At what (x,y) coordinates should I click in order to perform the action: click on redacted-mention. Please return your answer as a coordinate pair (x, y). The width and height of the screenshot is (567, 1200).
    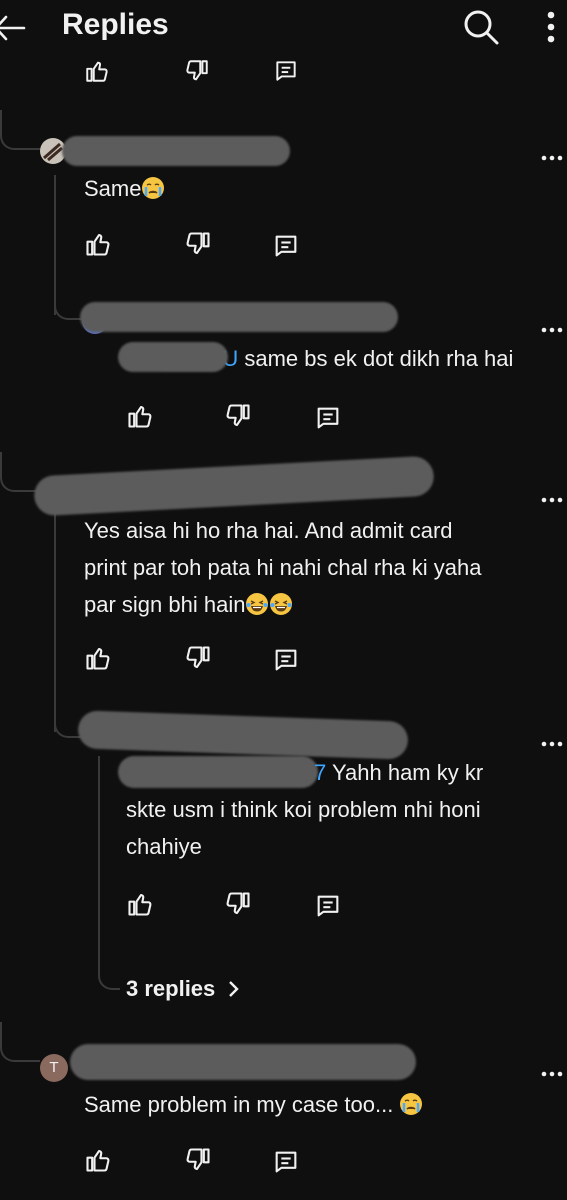
    Looking at the image, I should click on (173, 357).